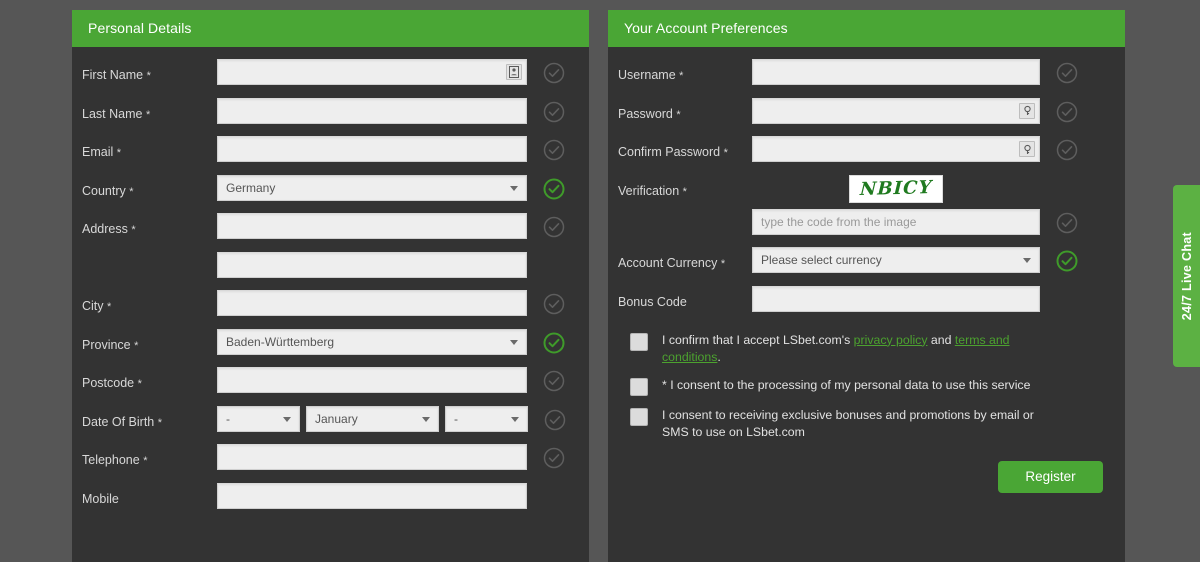 This screenshot has height=562, width=1200. I want to click on label-mobile: Mobile, so click(100, 498).